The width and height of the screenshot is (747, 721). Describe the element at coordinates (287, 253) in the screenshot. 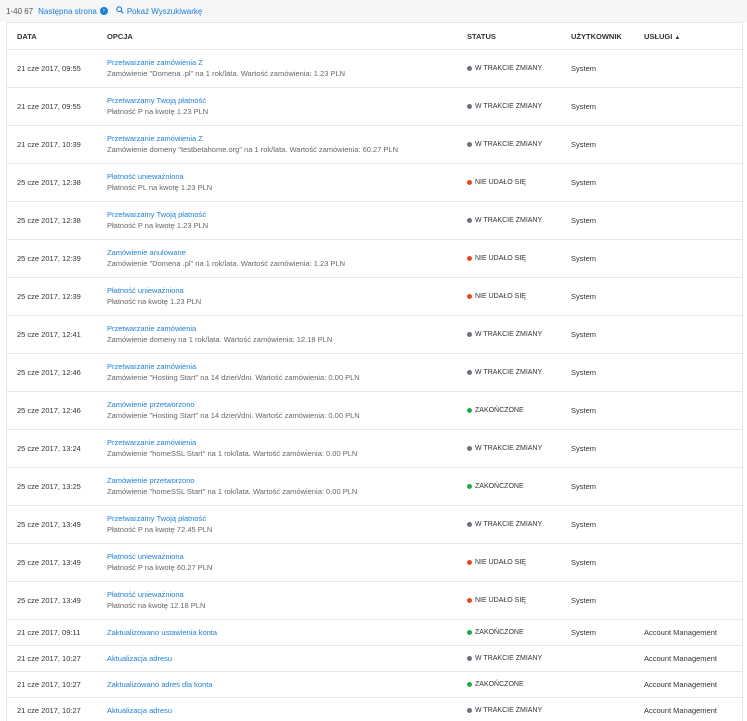

I see `row-option-link: Zamówienie anulowane` at that location.